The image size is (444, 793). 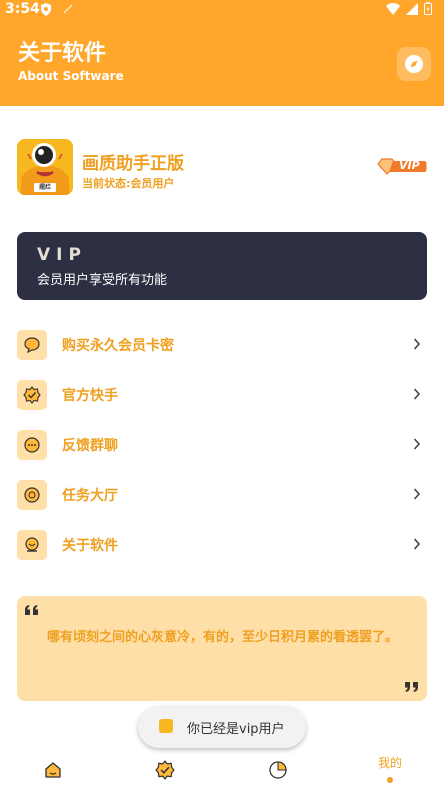 I want to click on status-time: 3:54, so click(x=22, y=9).